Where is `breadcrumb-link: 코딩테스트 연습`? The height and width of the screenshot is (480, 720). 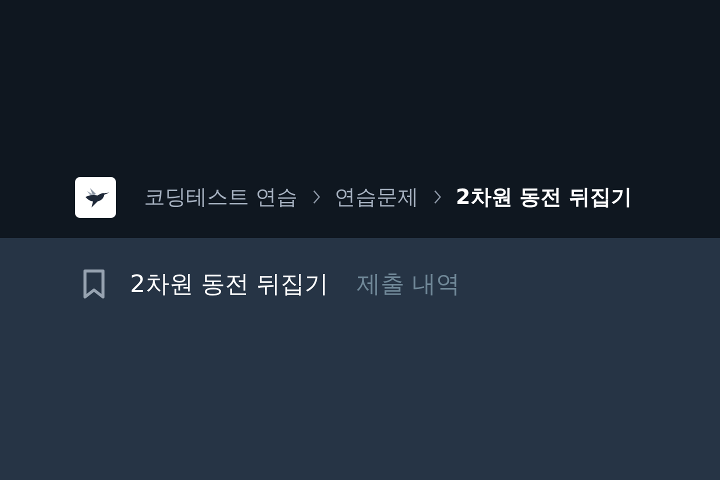 breadcrumb-link: 코딩테스트 연습 is located at coordinates (221, 197).